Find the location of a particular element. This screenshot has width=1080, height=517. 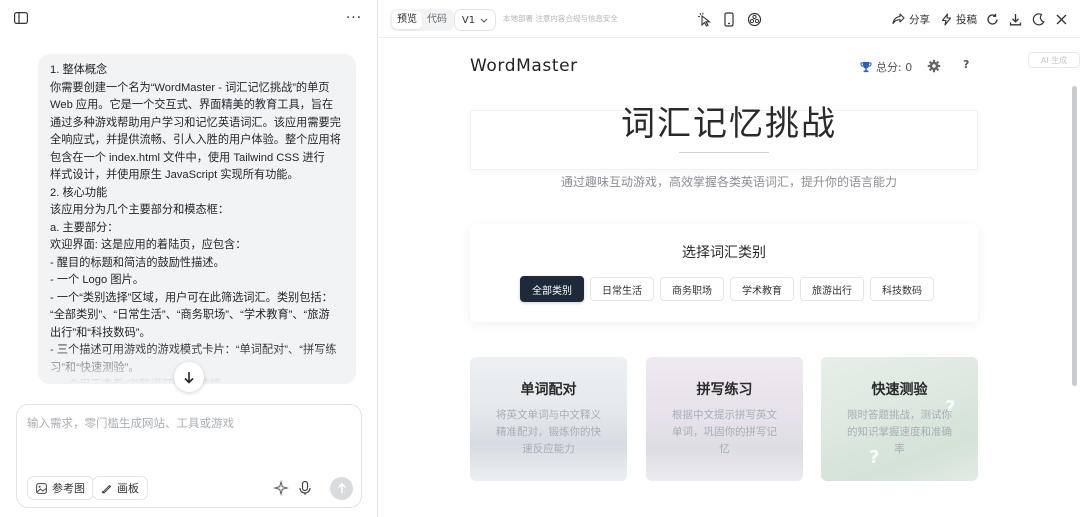

hero-title: 词汇记忆挑战 is located at coordinates (729, 124).